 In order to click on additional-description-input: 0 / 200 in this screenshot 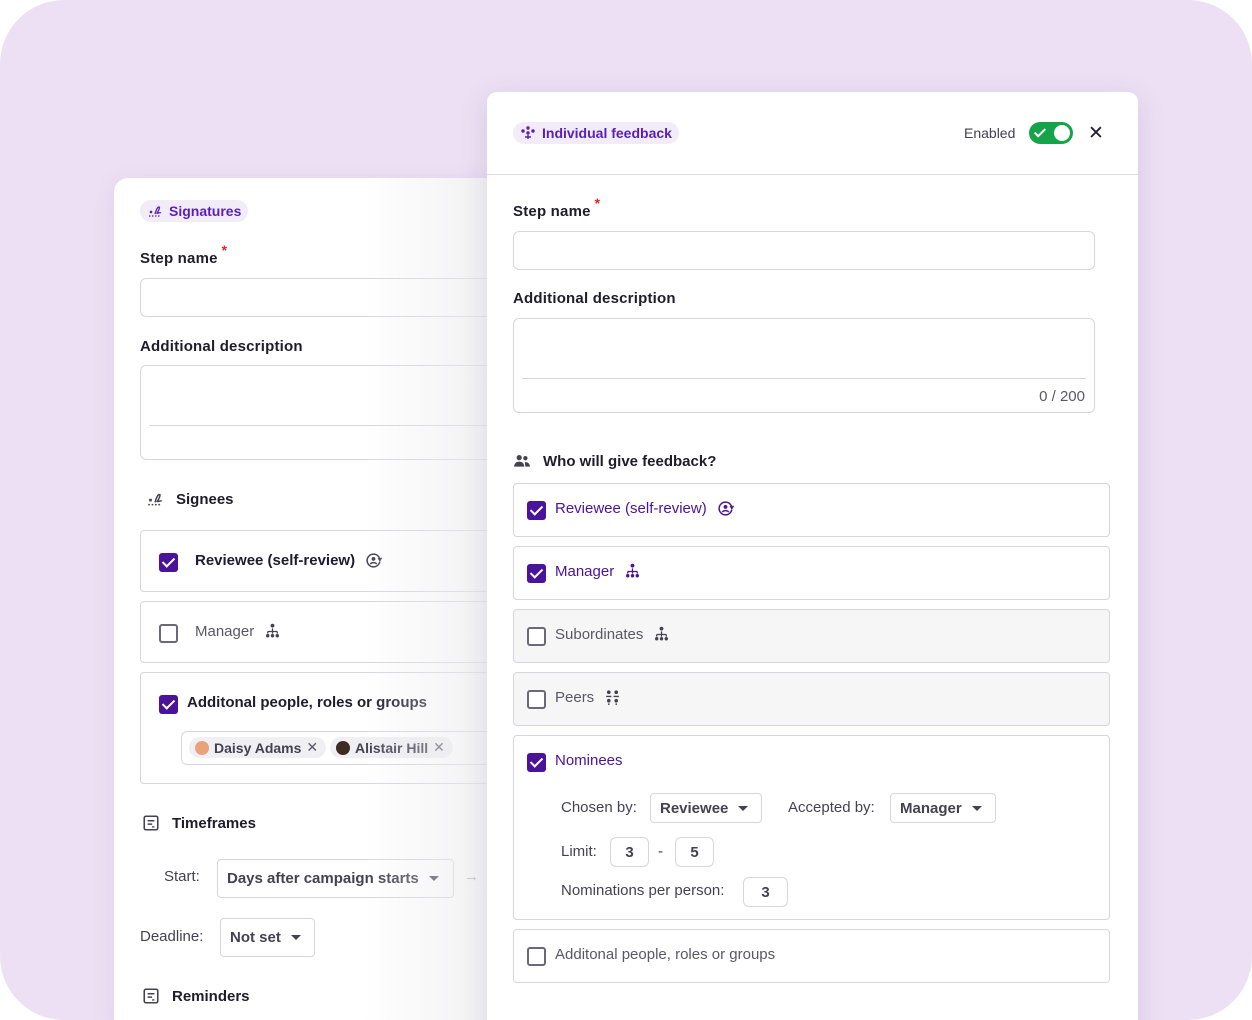, I will do `click(804, 365)`.